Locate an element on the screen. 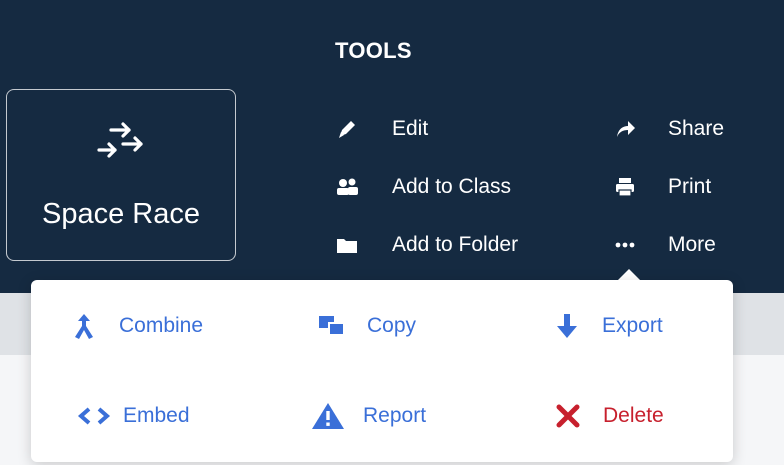 The image size is (784, 465). tools-heading: TOOLS is located at coordinates (373, 50).